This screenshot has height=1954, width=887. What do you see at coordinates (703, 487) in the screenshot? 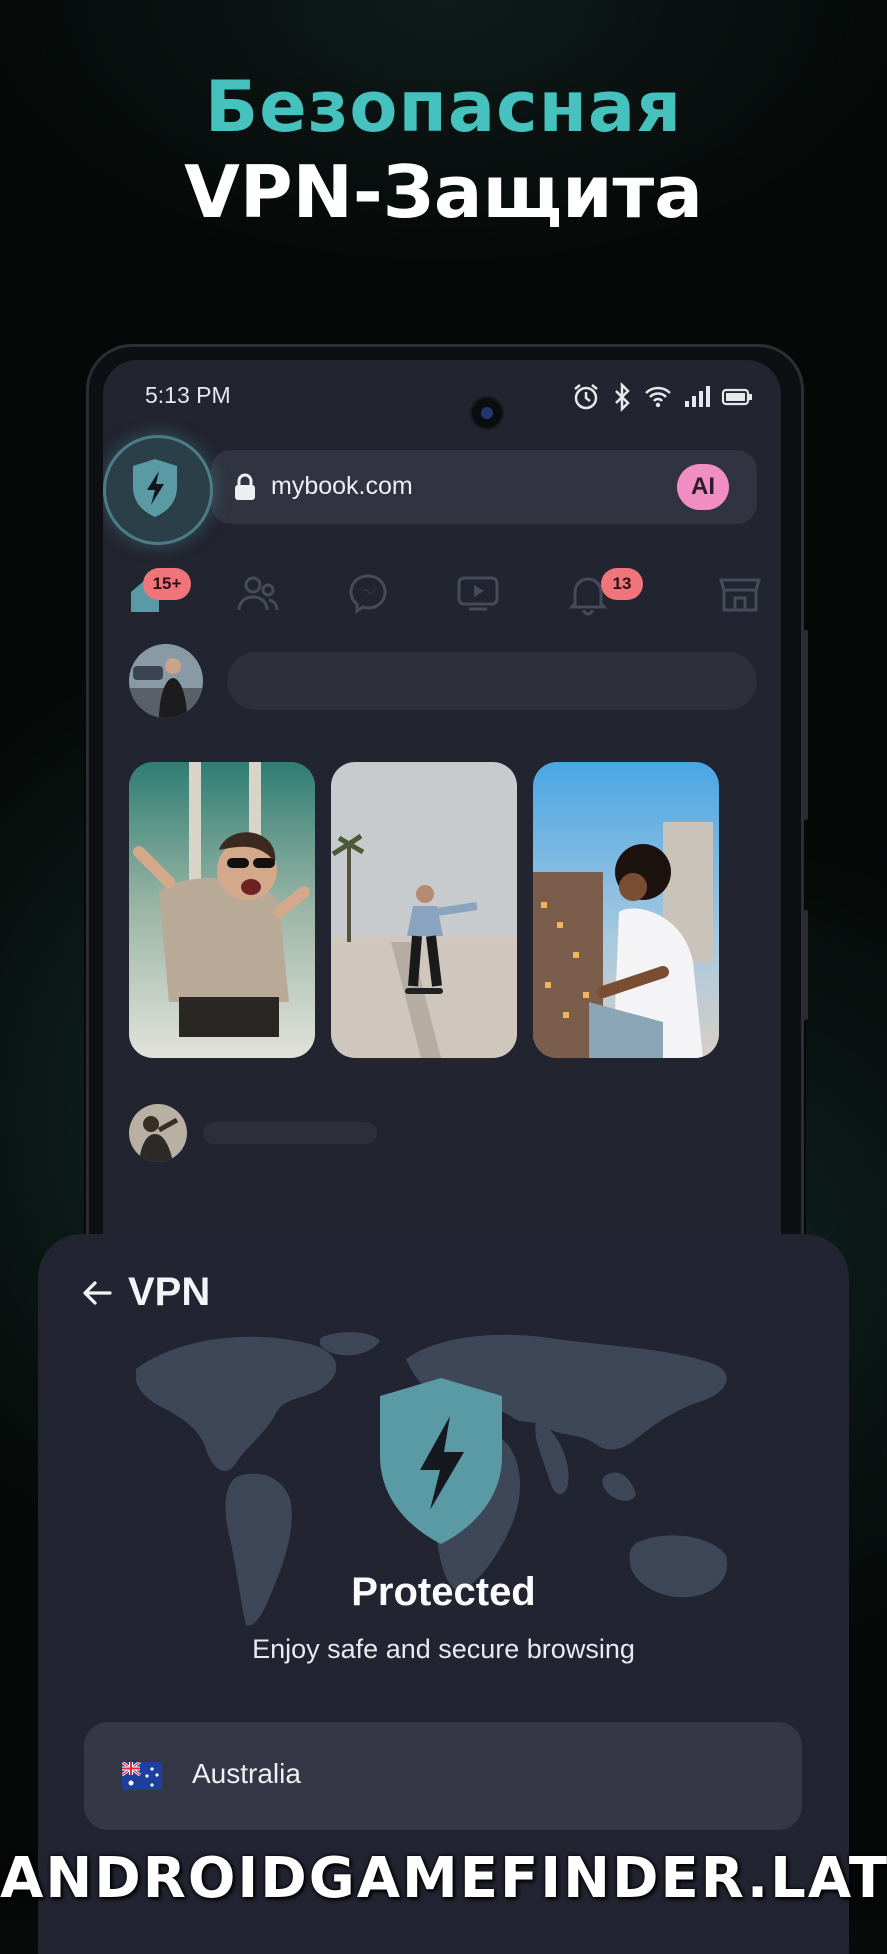
I see `ai-button: AI` at bounding box center [703, 487].